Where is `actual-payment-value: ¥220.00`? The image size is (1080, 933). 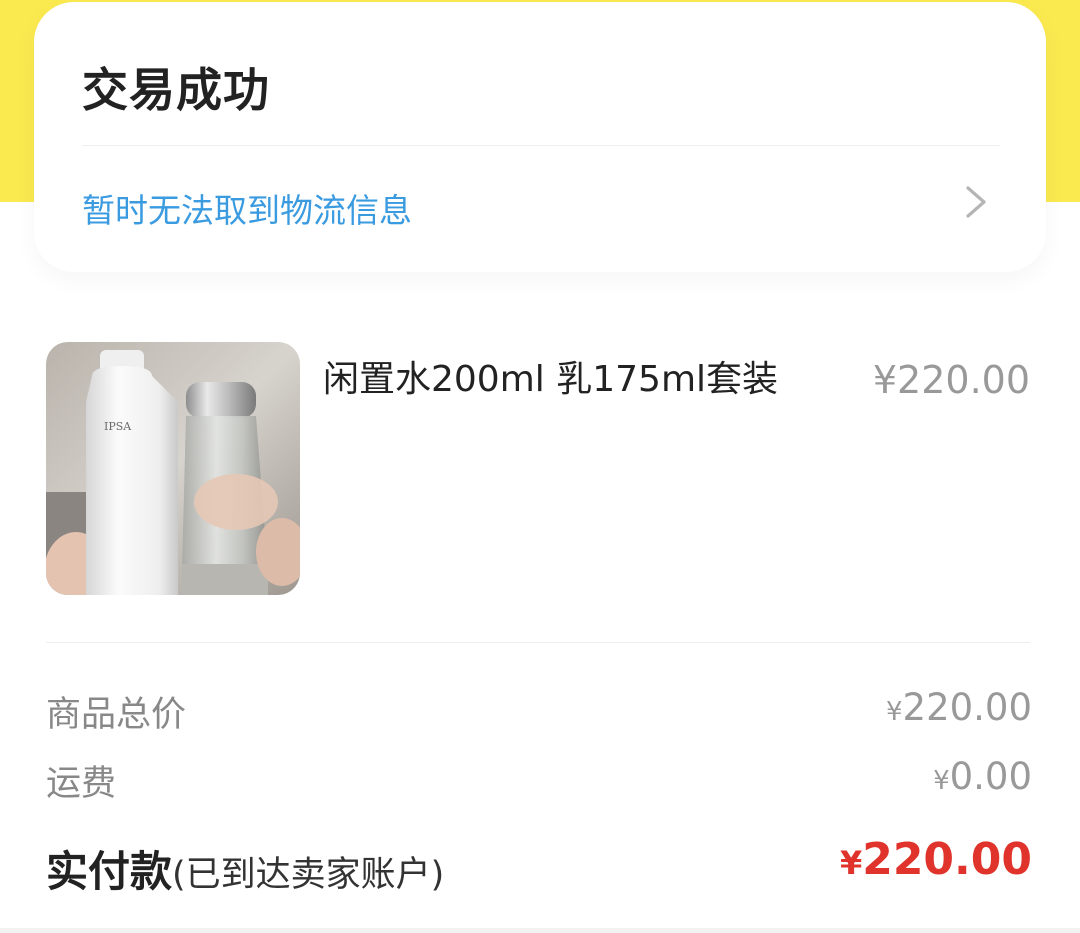 actual-payment-value: ¥220.00 is located at coordinates (936, 859).